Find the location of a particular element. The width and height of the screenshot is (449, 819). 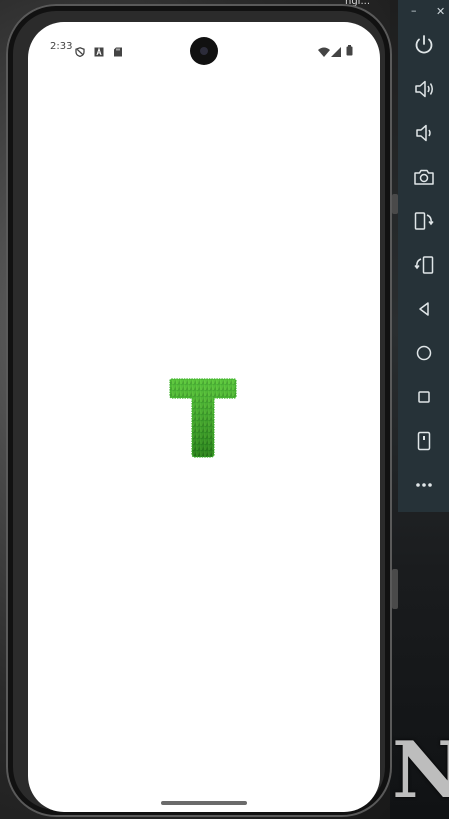

rotate-left-icon is located at coordinates (424, 221).